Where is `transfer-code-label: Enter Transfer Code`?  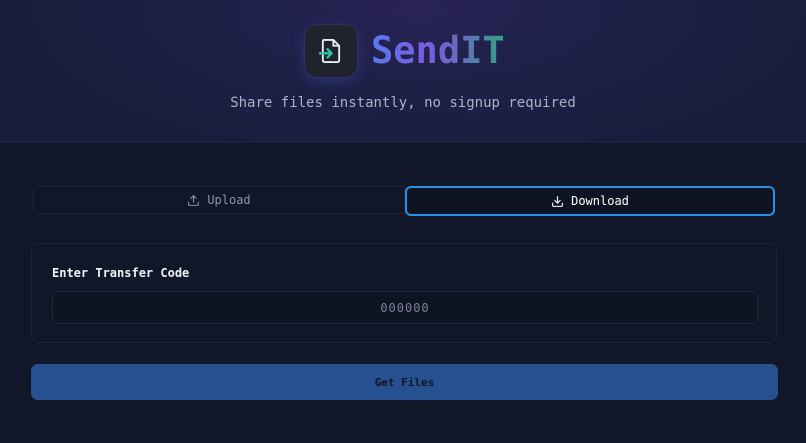
transfer-code-label: Enter Transfer Code is located at coordinates (121, 273).